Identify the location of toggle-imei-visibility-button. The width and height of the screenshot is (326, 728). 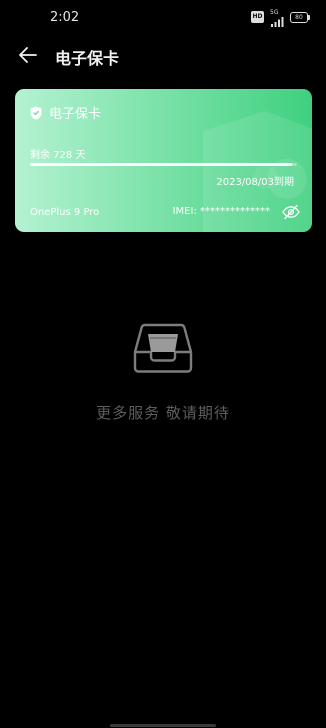
(291, 212).